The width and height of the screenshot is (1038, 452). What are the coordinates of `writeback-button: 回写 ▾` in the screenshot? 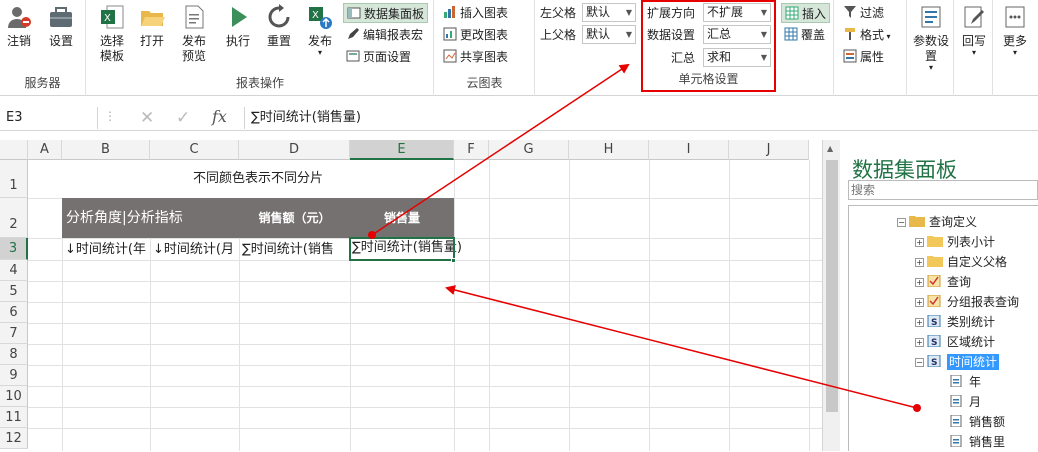 It's located at (974, 30).